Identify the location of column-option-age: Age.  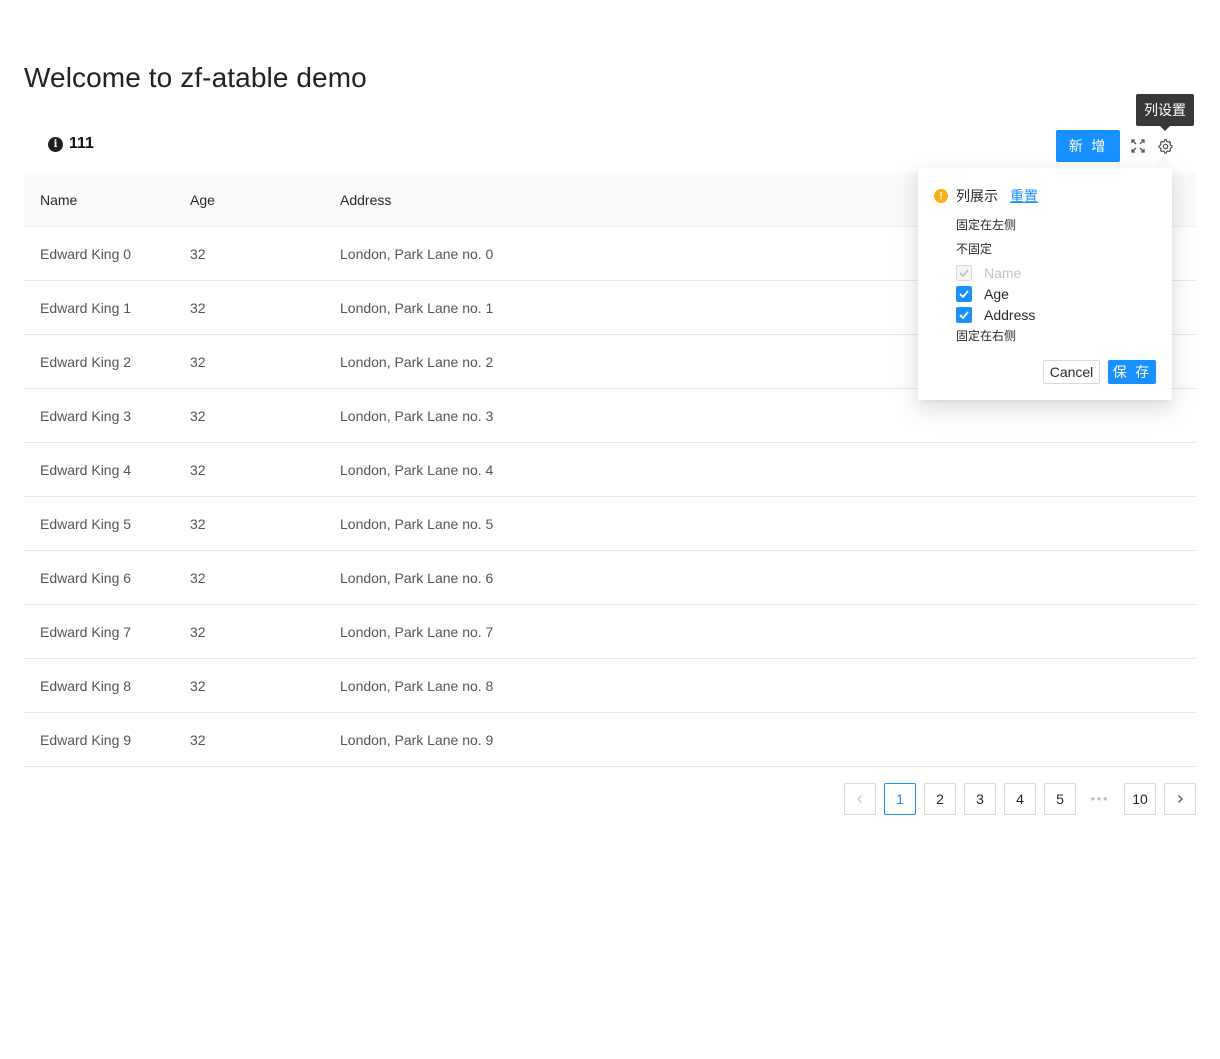
(982, 294).